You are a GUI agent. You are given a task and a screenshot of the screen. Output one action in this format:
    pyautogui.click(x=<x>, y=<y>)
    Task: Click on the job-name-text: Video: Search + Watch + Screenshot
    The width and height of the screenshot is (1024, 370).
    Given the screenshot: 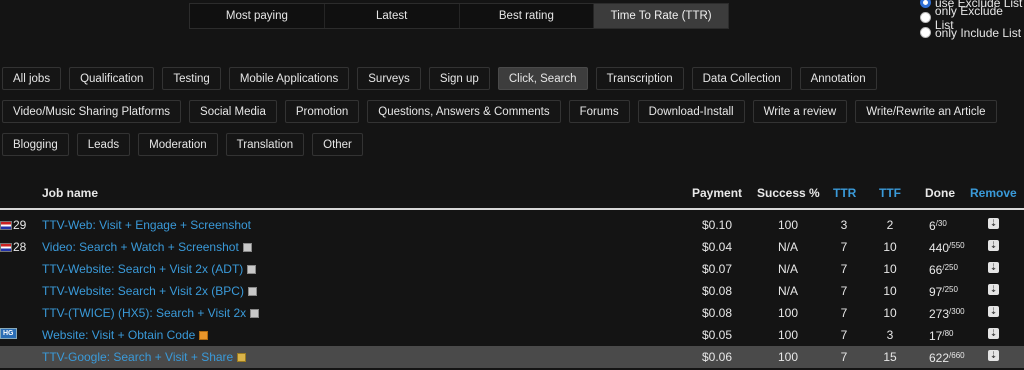 What is the action you would take?
    pyautogui.click(x=140, y=247)
    